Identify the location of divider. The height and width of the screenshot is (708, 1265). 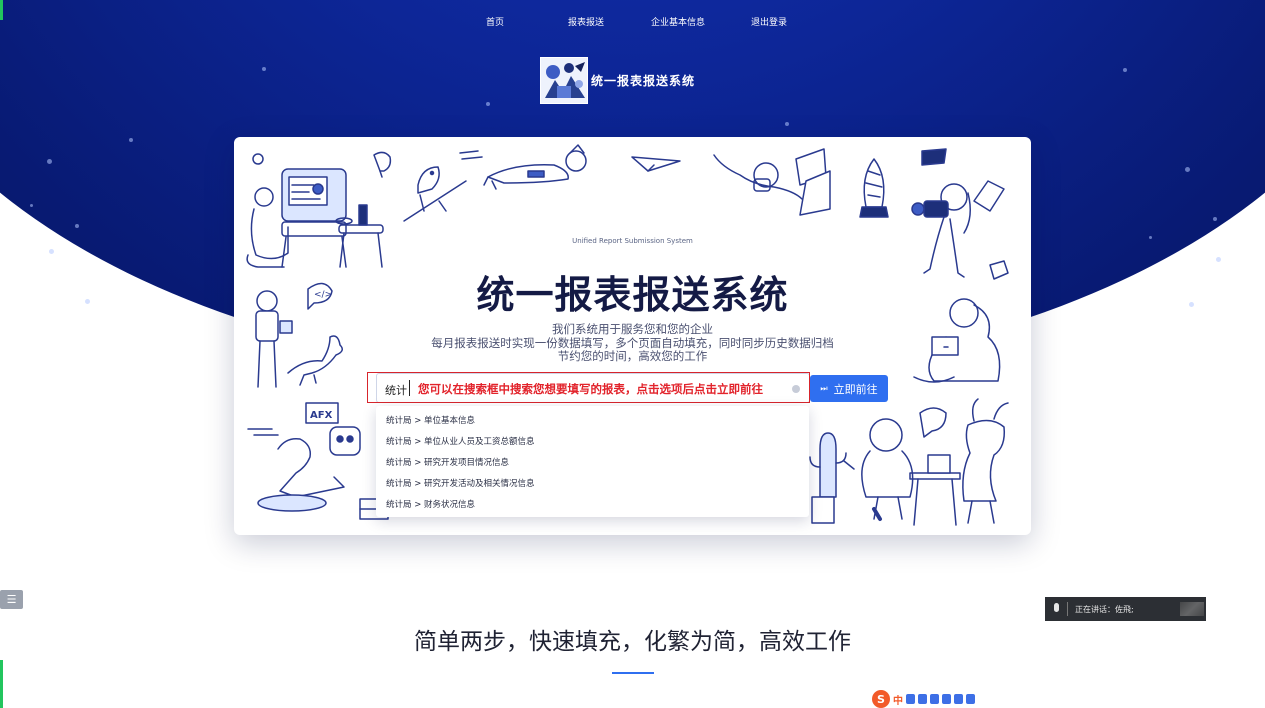
(1067, 609).